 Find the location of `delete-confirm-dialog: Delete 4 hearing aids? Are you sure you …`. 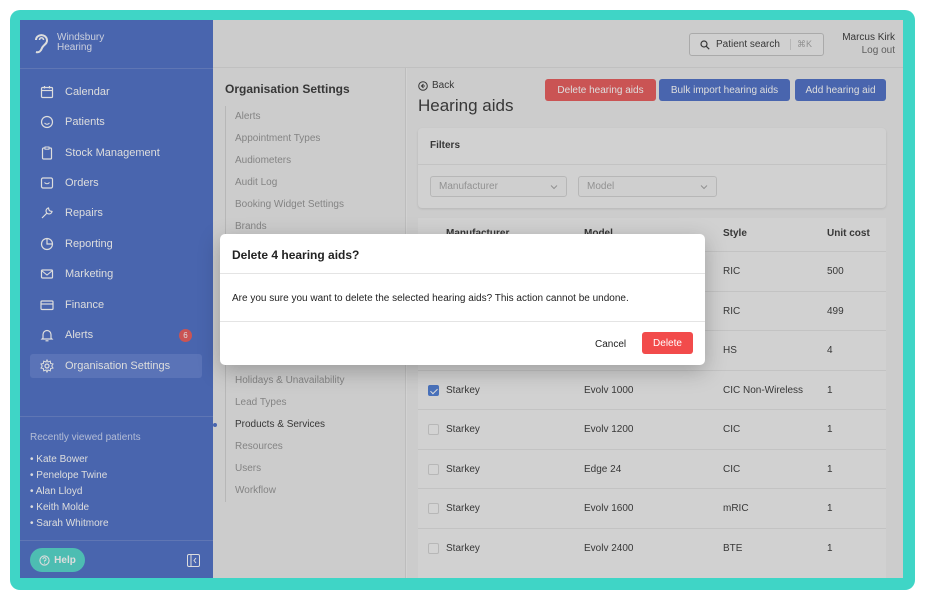

delete-confirm-dialog: Delete 4 hearing aids? Are you sure you … is located at coordinates (462, 299).